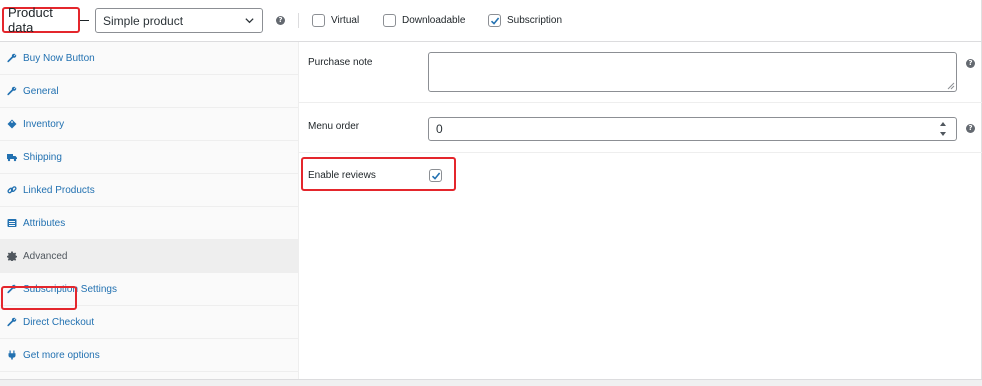 The height and width of the screenshot is (386, 982). Describe the element at coordinates (149, 322) in the screenshot. I see `tab-direct-checkout: Direct Checkout` at that location.